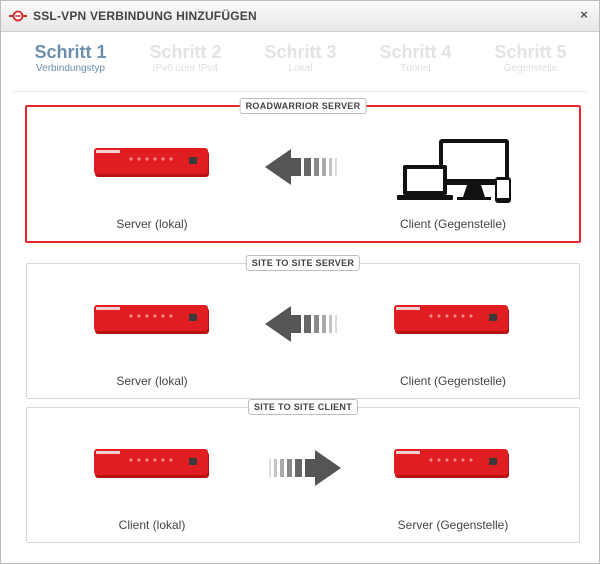  What do you see at coordinates (584, 15) in the screenshot?
I see `close-icon: ×` at bounding box center [584, 15].